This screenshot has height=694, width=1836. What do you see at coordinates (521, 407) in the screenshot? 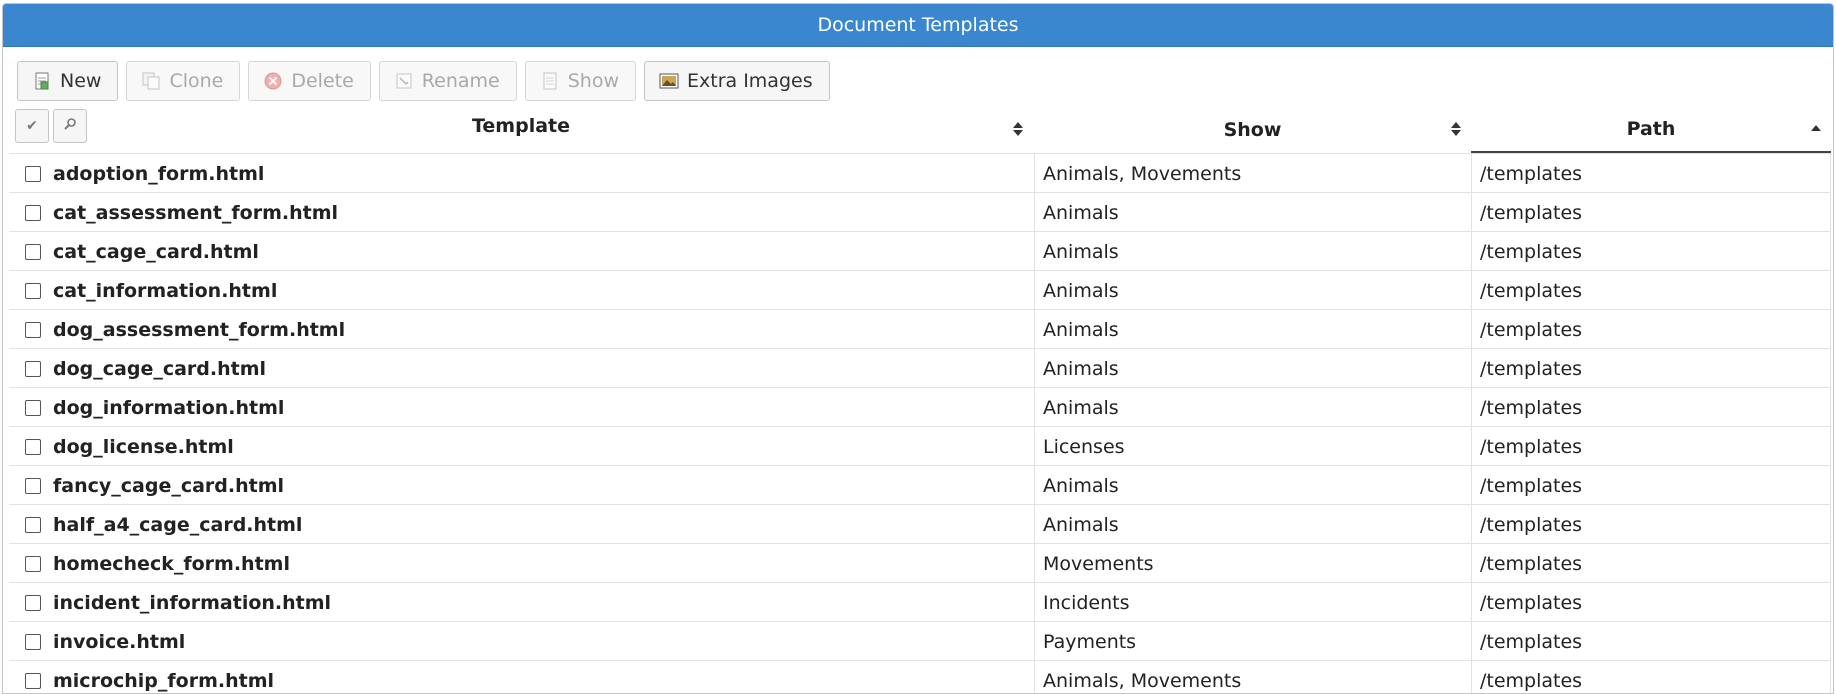
I see `template-cell: dog_information.html` at bounding box center [521, 407].